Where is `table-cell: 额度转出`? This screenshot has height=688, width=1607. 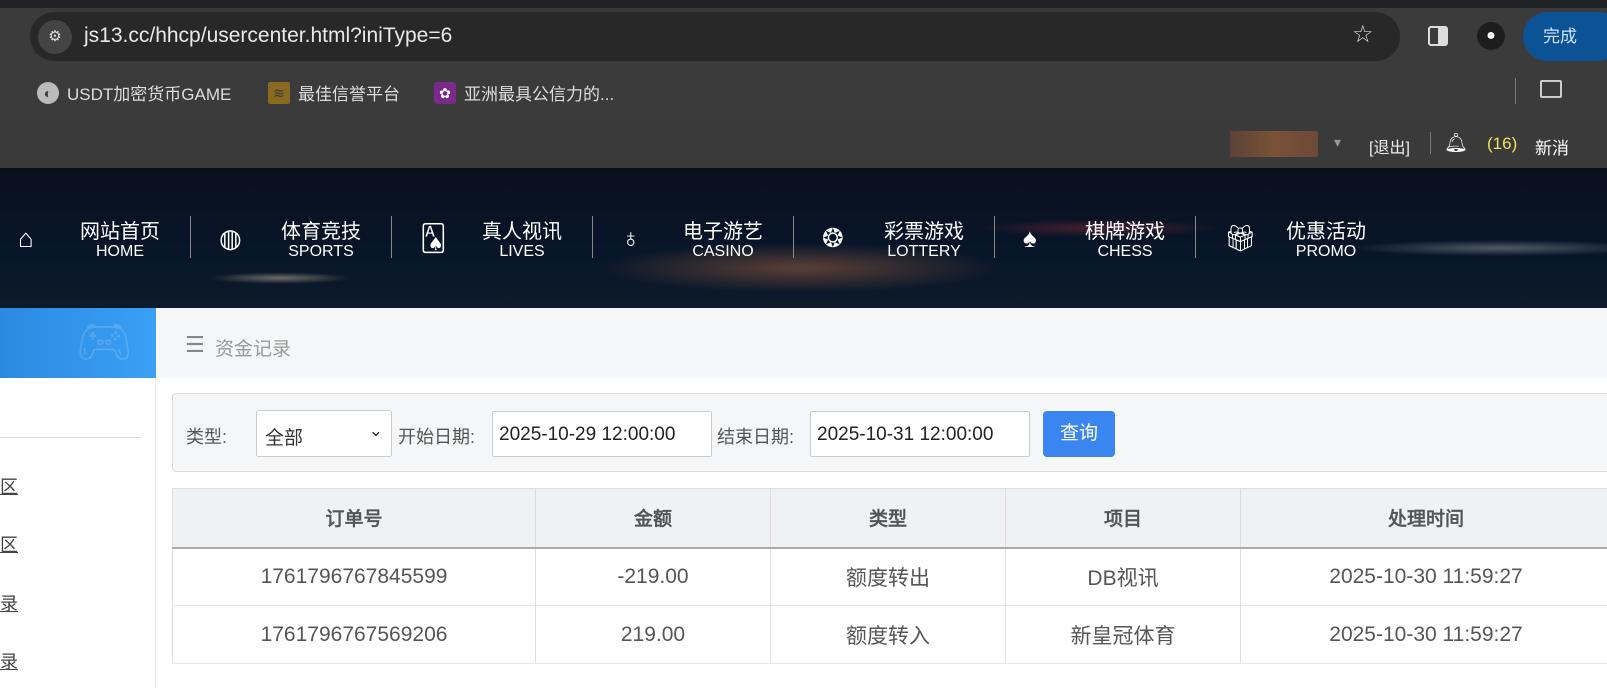
table-cell: 额度转出 is located at coordinates (888, 576).